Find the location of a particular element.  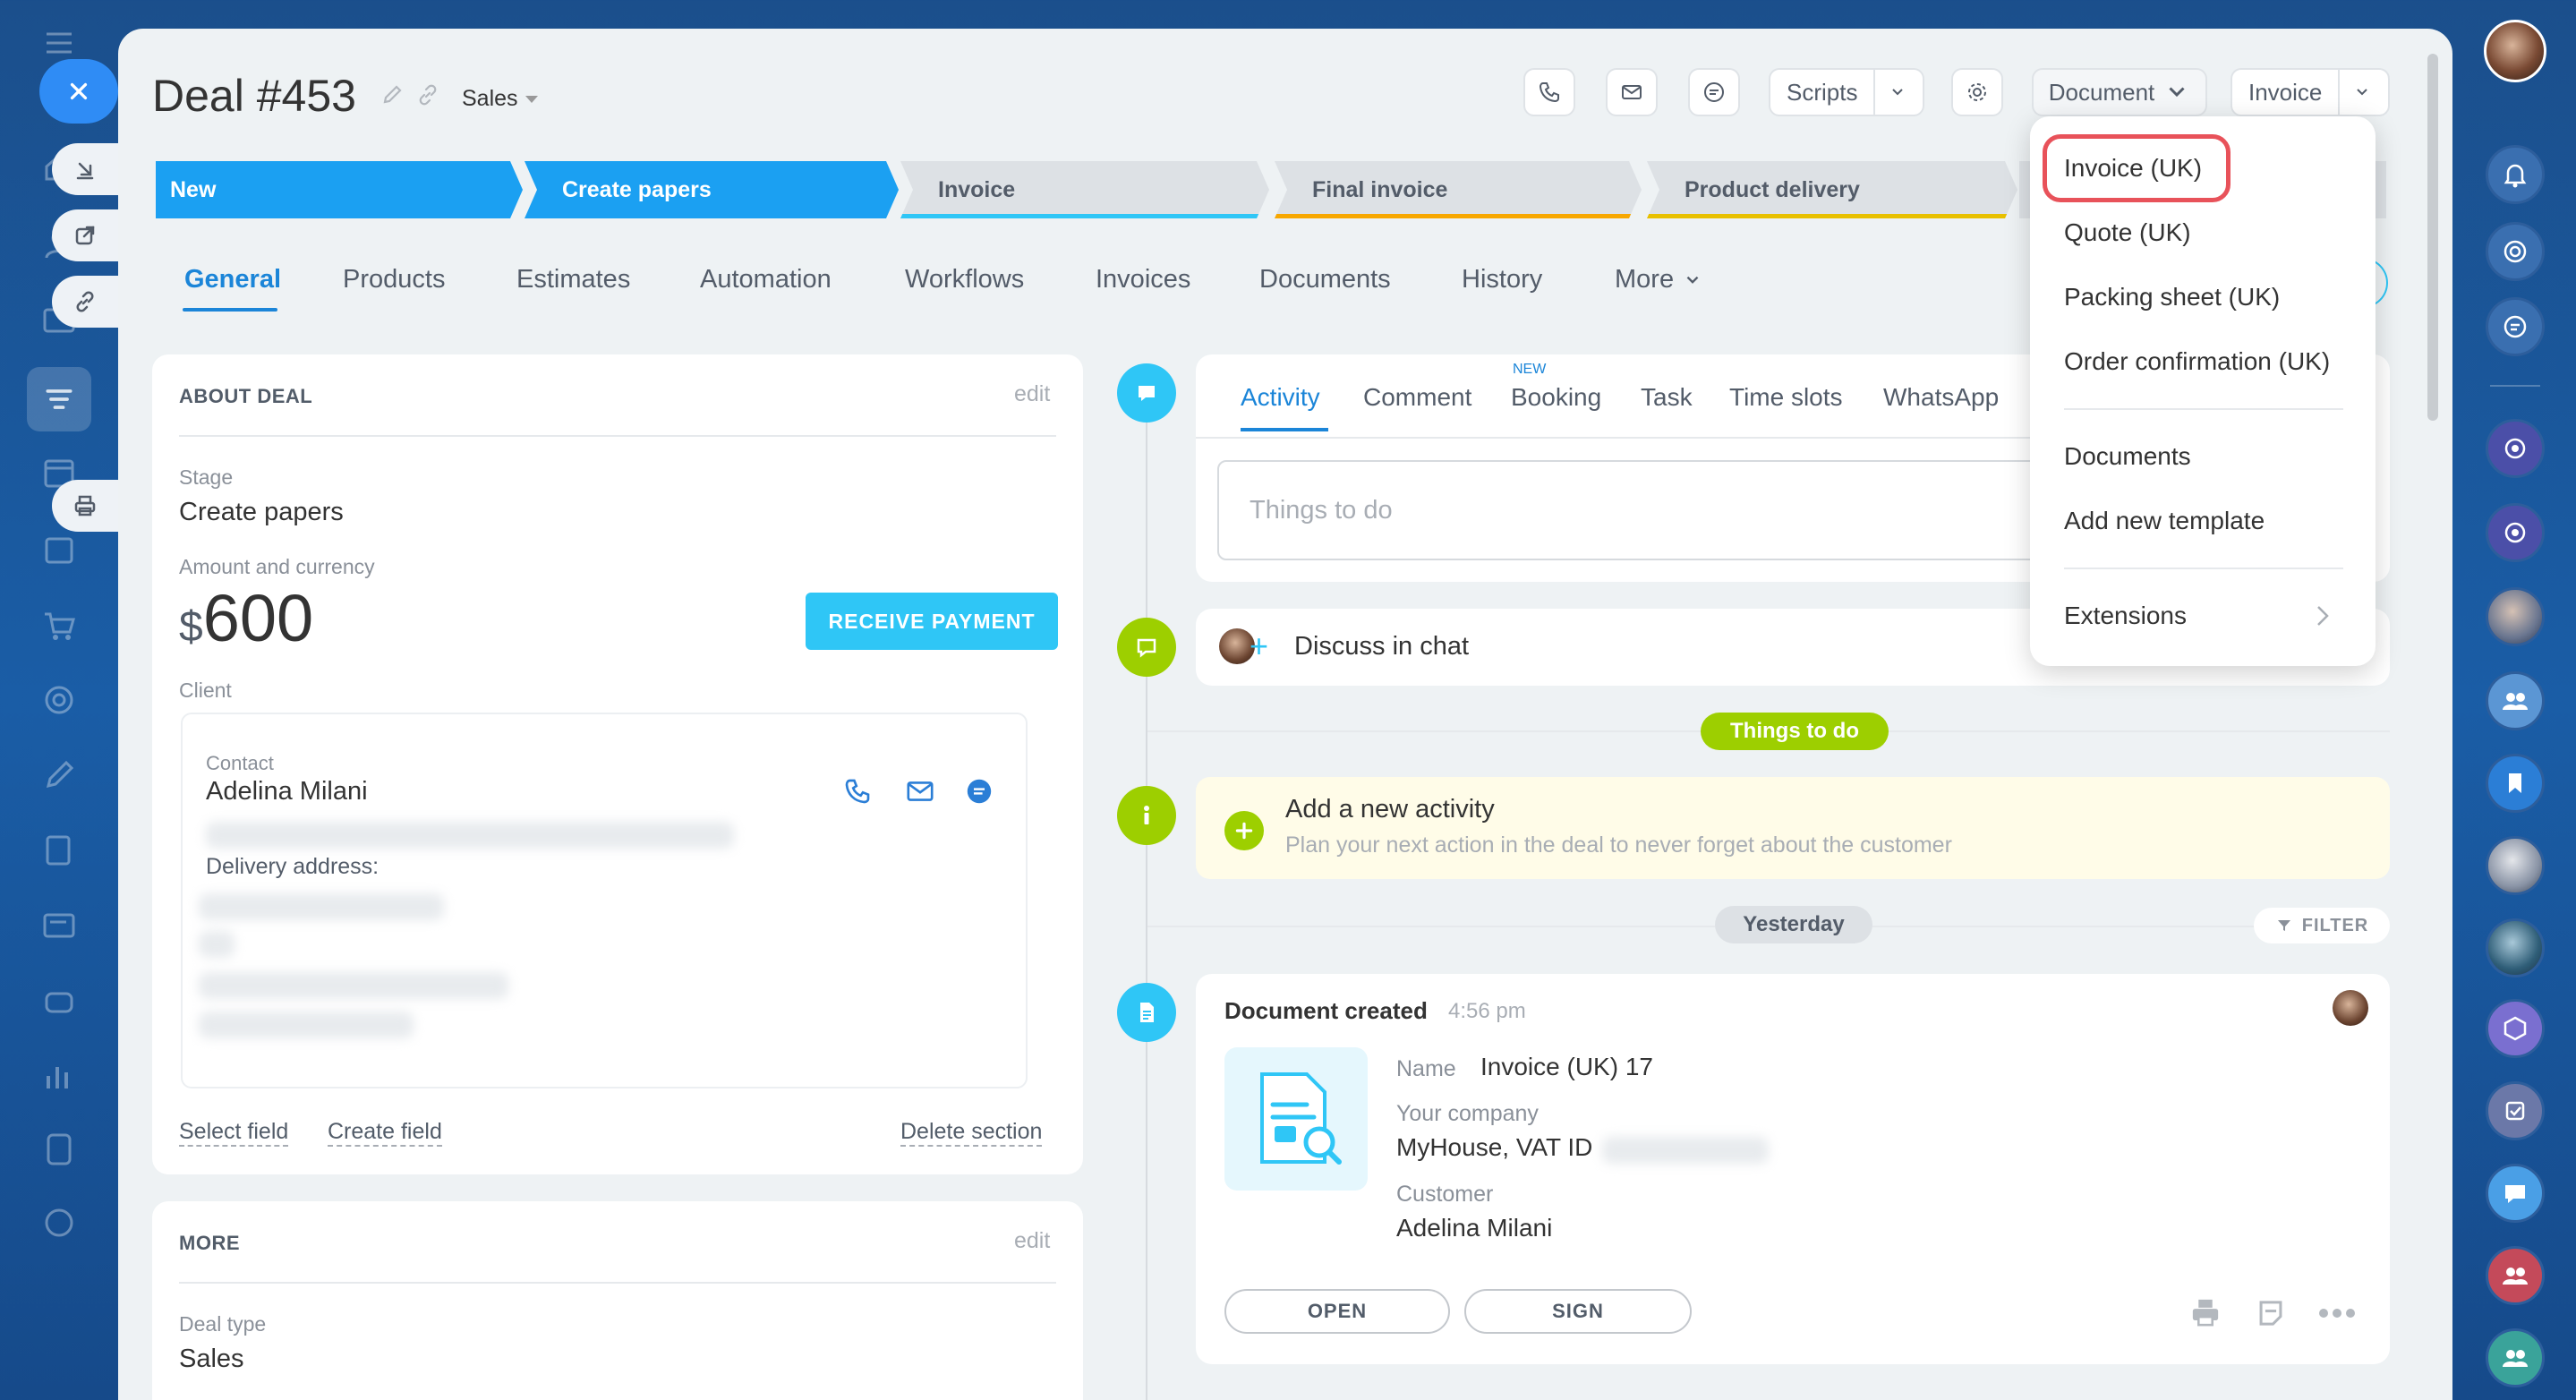

bot-icon is located at coordinates (2515, 1029).